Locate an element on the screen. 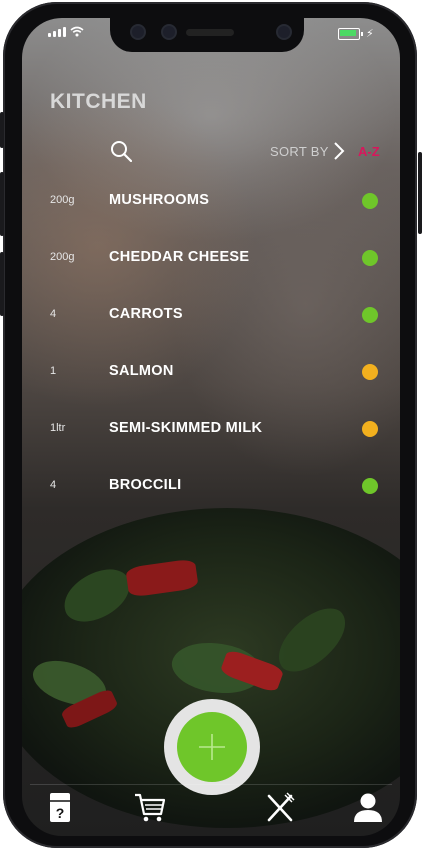  item-name: BROCCILI is located at coordinates (145, 485).